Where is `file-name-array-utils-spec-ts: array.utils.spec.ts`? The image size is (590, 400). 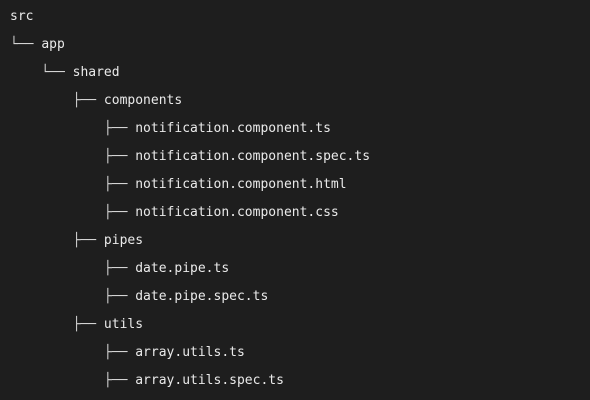
file-name-array-utils-spec-ts: array.utils.spec.ts is located at coordinates (209, 380).